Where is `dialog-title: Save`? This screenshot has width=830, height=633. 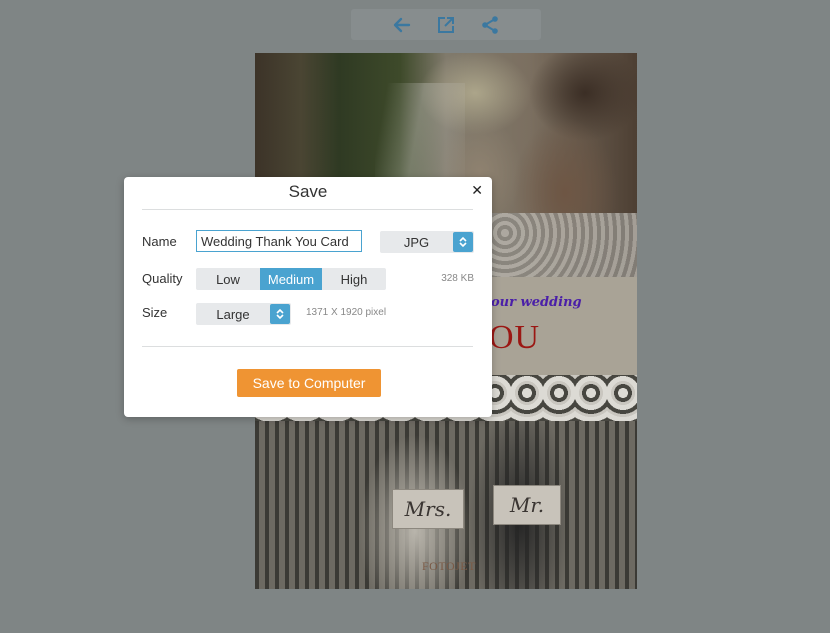 dialog-title: Save is located at coordinates (308, 191).